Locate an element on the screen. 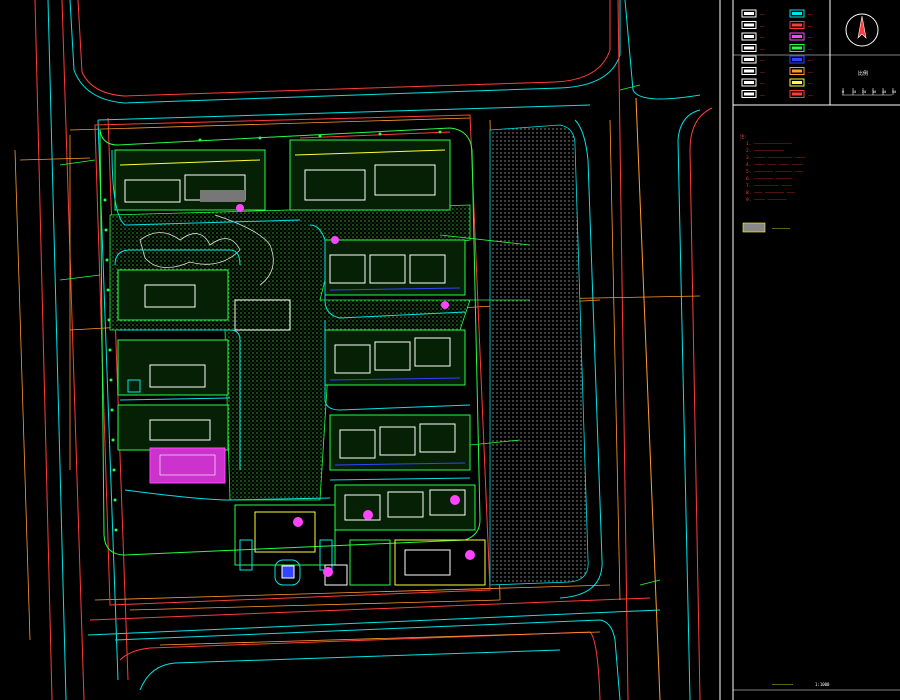 The image size is (900, 700). note-line: 9. ———— ——————— is located at coordinates (766, 200).